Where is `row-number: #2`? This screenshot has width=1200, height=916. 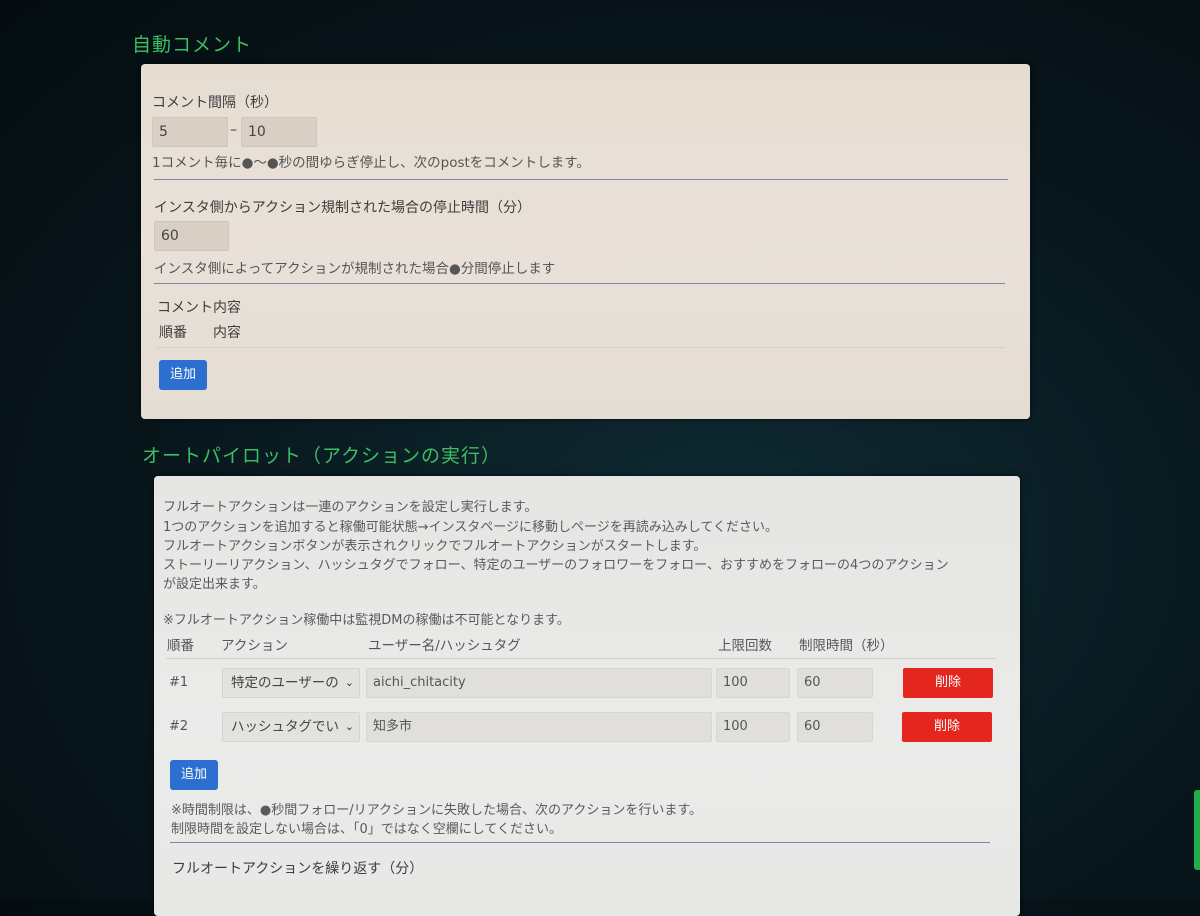 row-number: #2 is located at coordinates (179, 726).